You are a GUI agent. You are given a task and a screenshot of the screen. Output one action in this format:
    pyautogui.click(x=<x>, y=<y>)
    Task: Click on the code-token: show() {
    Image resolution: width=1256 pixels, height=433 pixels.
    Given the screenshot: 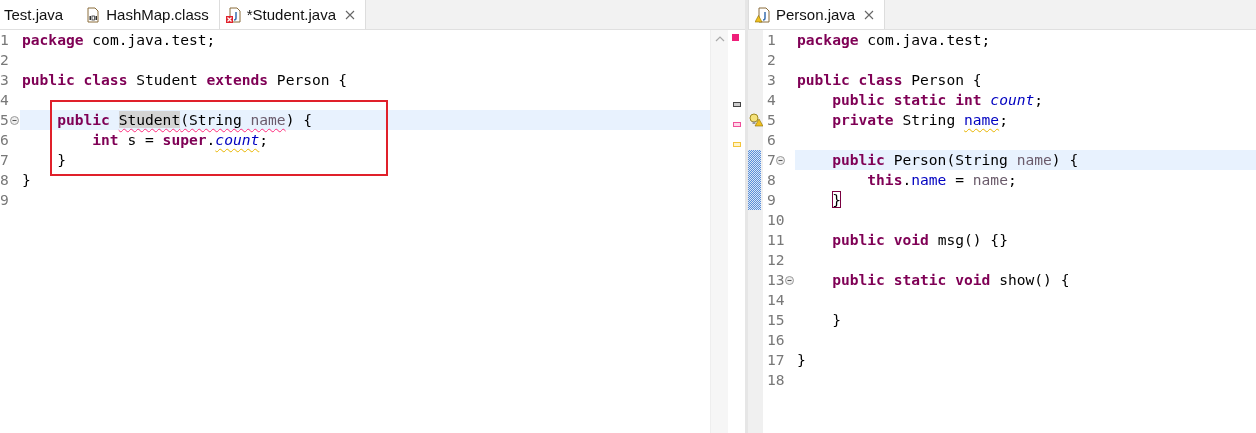 What is the action you would take?
    pyautogui.click(x=1034, y=279)
    